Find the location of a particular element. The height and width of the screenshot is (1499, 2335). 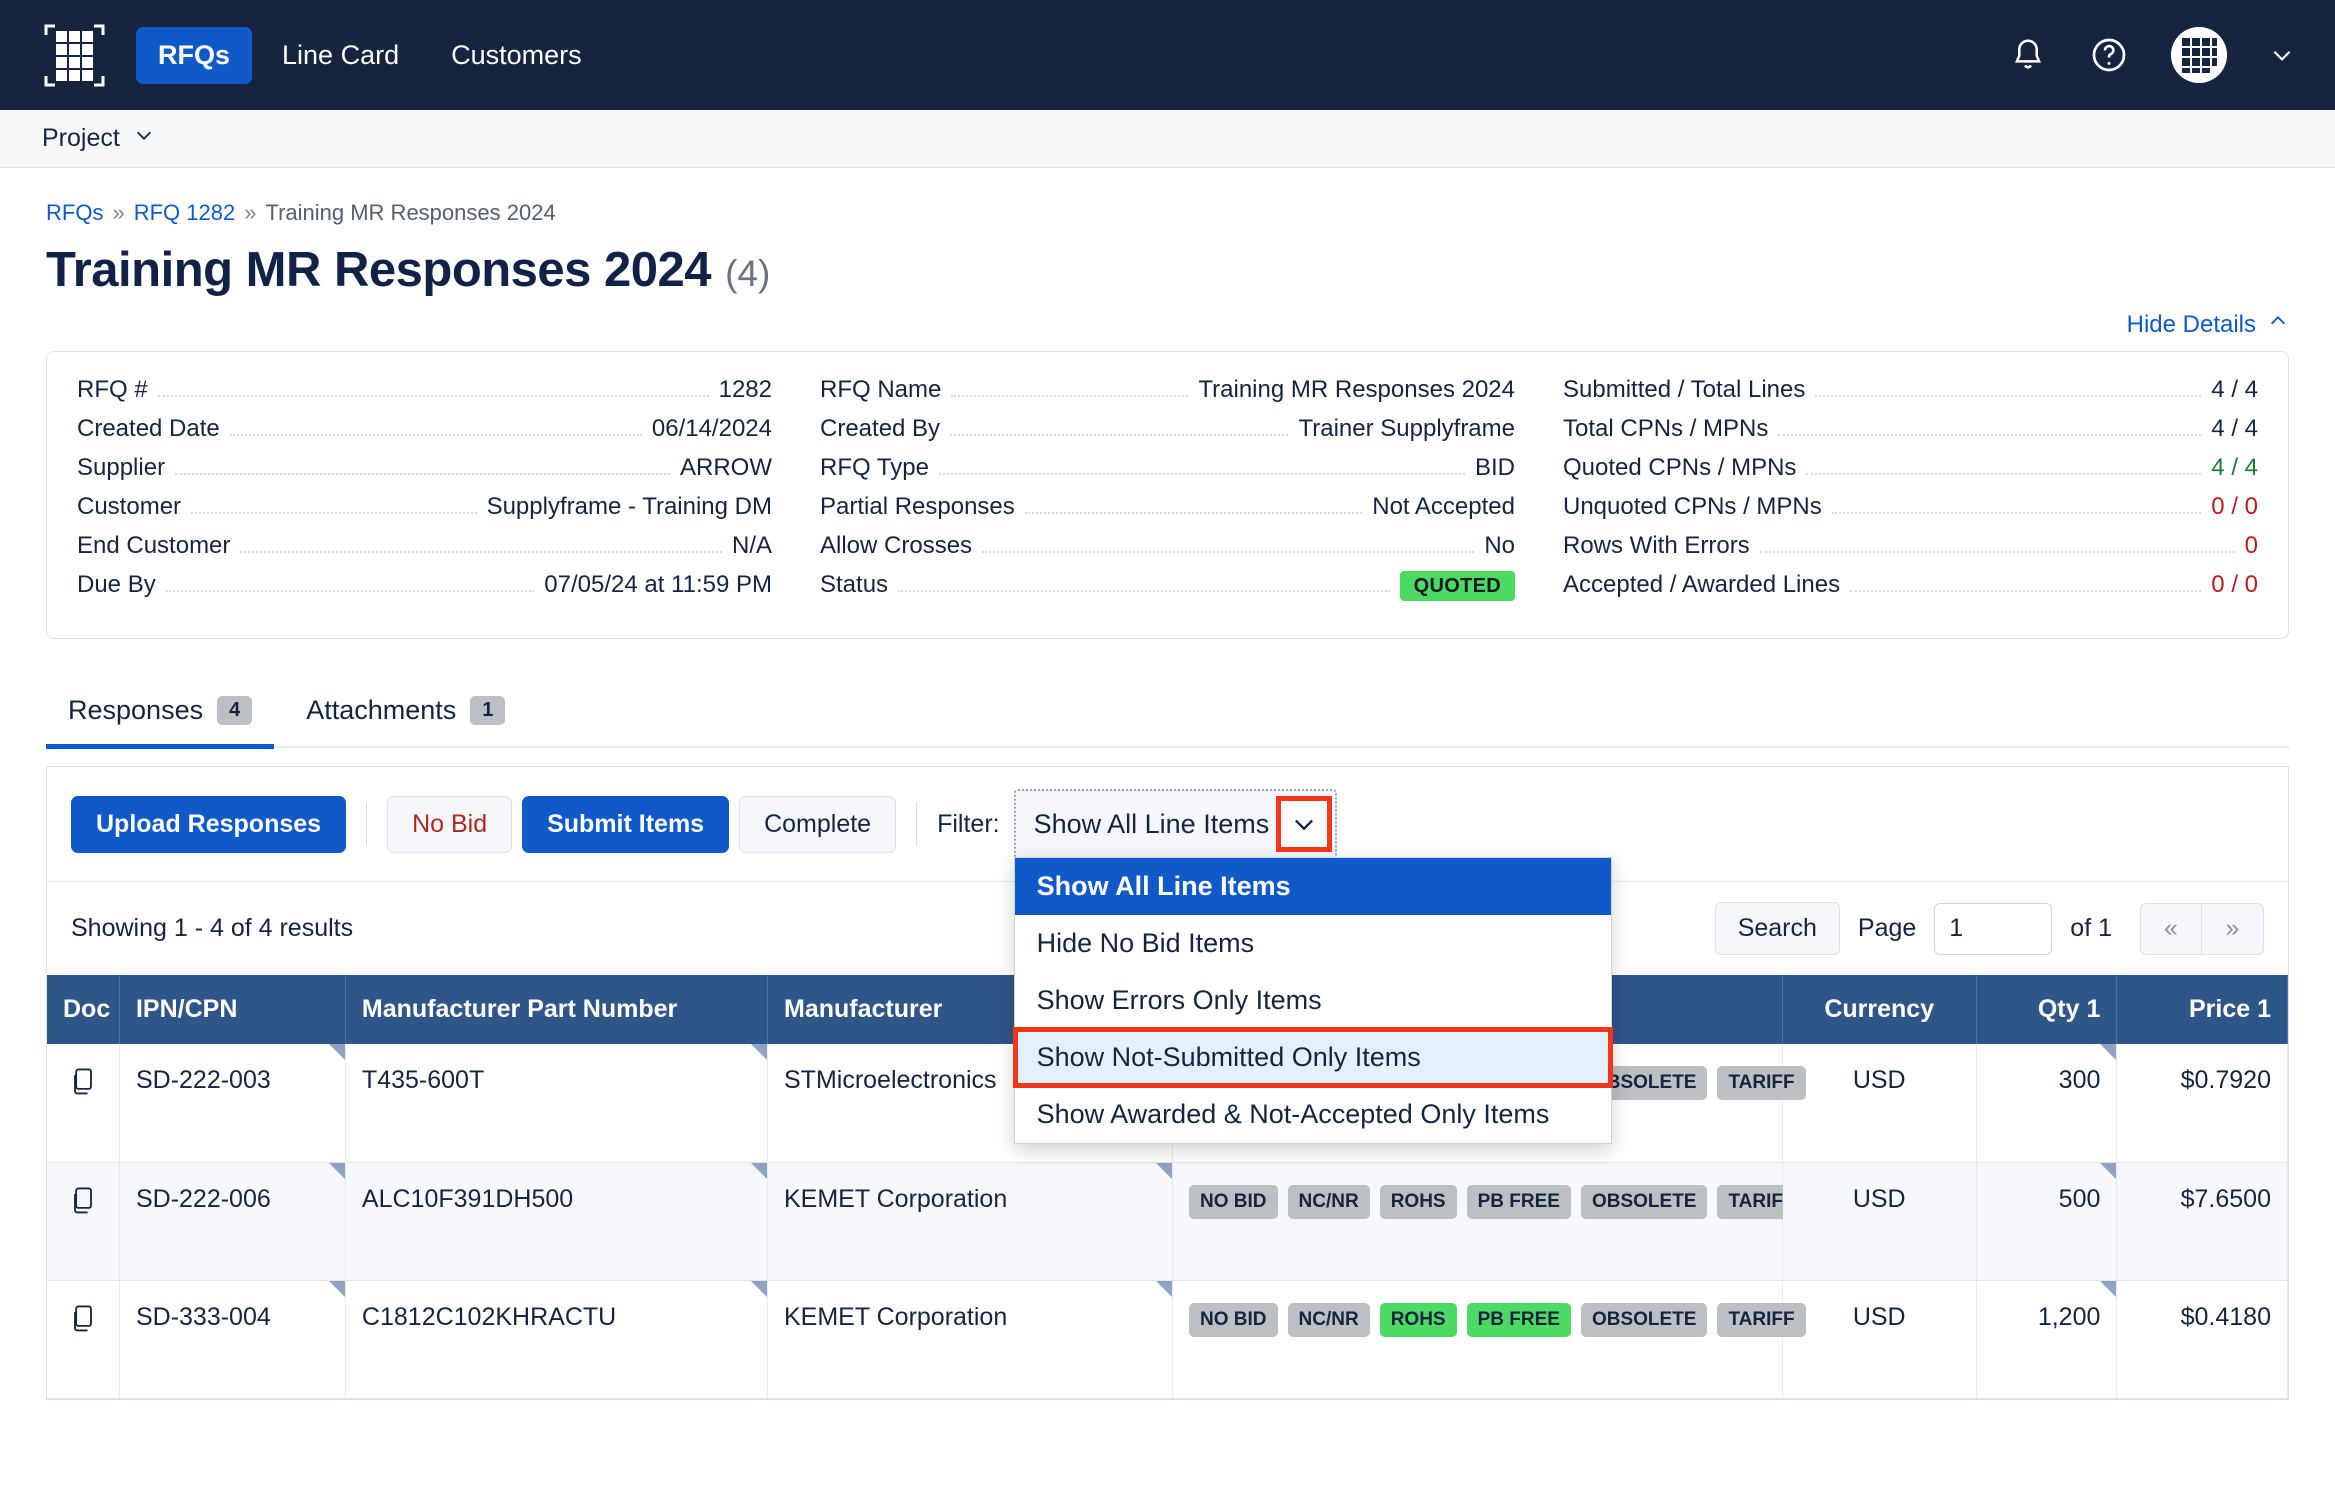

toolbar-divider is located at coordinates (367, 824).